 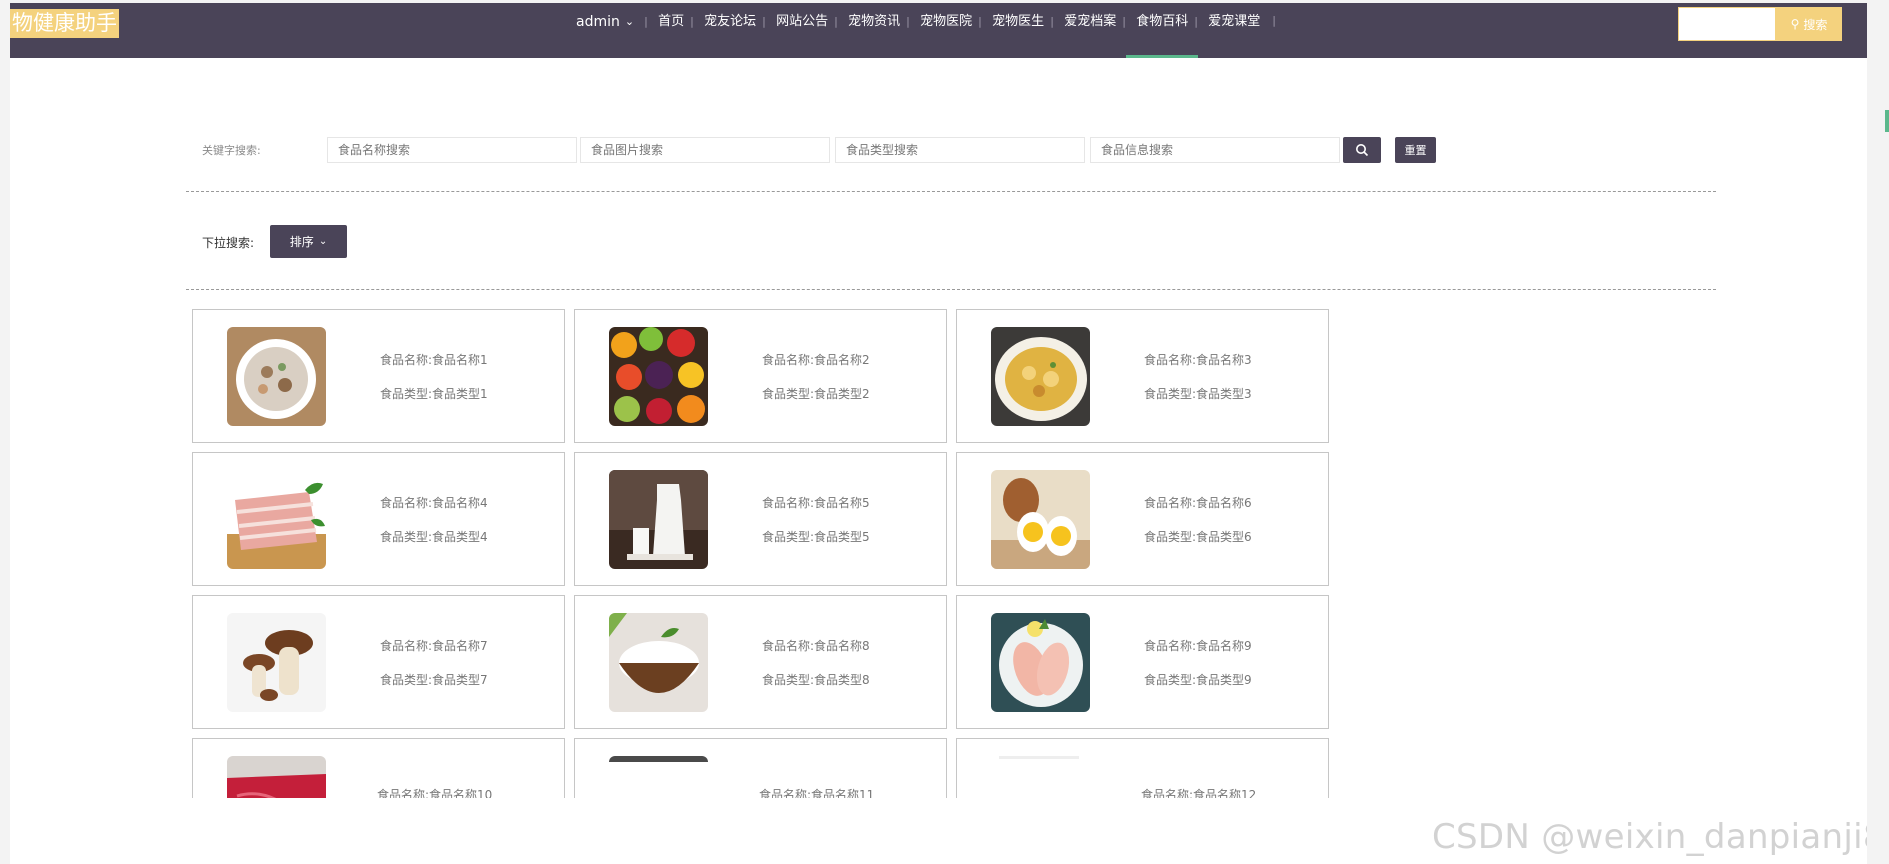 I want to click on food-name: 食品名称:食品名称12, so click(x=1199, y=793).